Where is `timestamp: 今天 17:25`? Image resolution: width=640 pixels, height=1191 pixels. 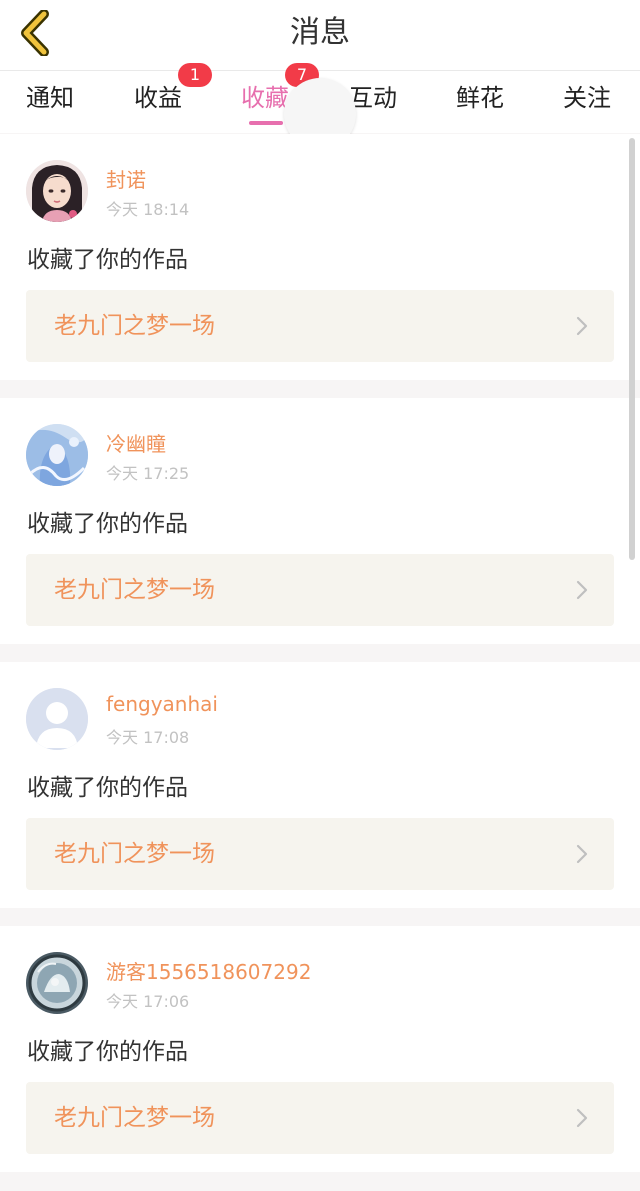
timestamp: 今天 17:25 is located at coordinates (148, 473).